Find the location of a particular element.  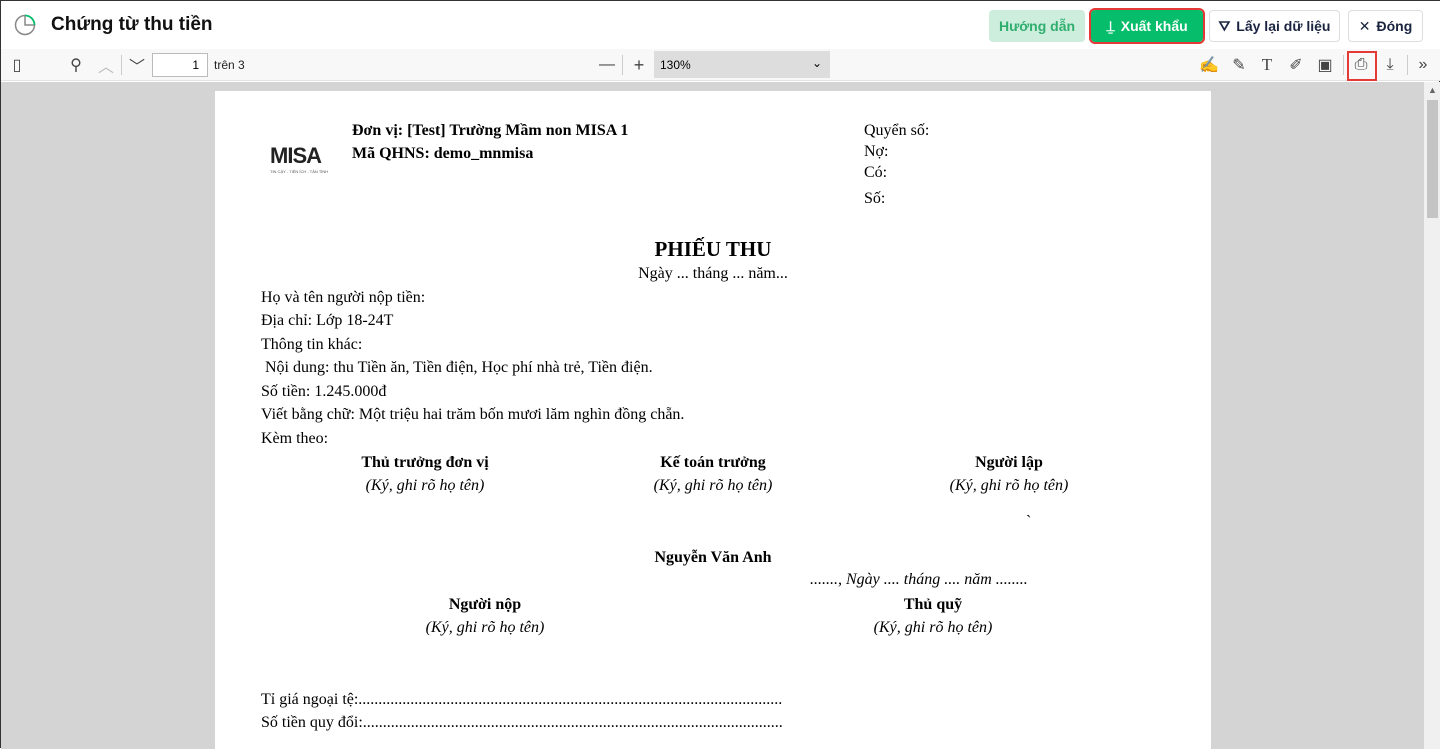

print-highlight is located at coordinates (1362, 66).